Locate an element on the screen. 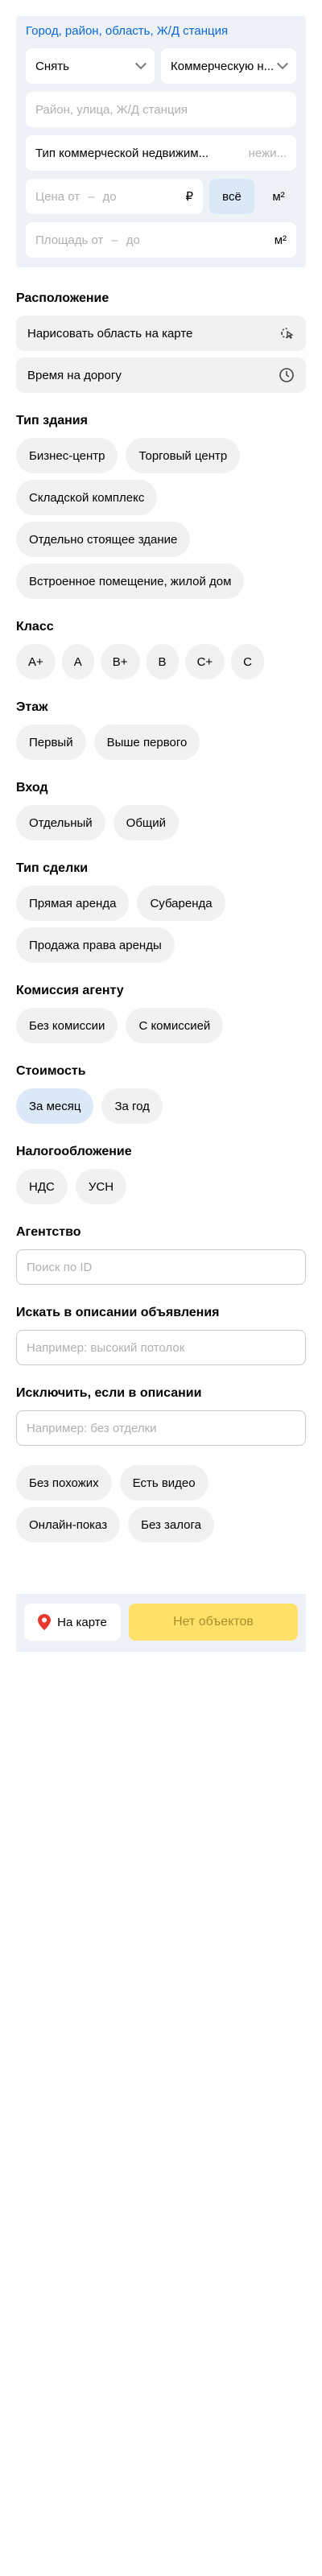 This screenshot has width=322, height=2576. deal-select: Снять is located at coordinates (90, 66).